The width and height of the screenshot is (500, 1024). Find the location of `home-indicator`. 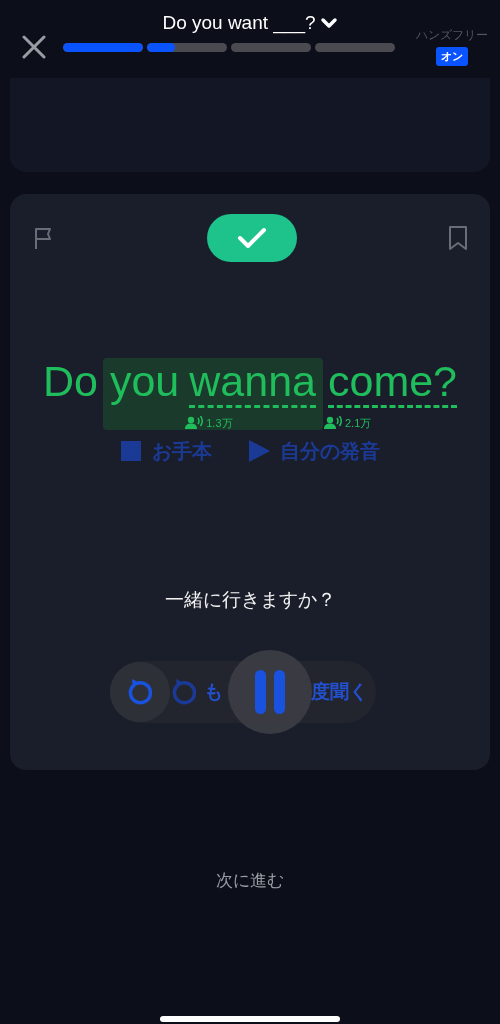

home-indicator is located at coordinates (250, 1018).